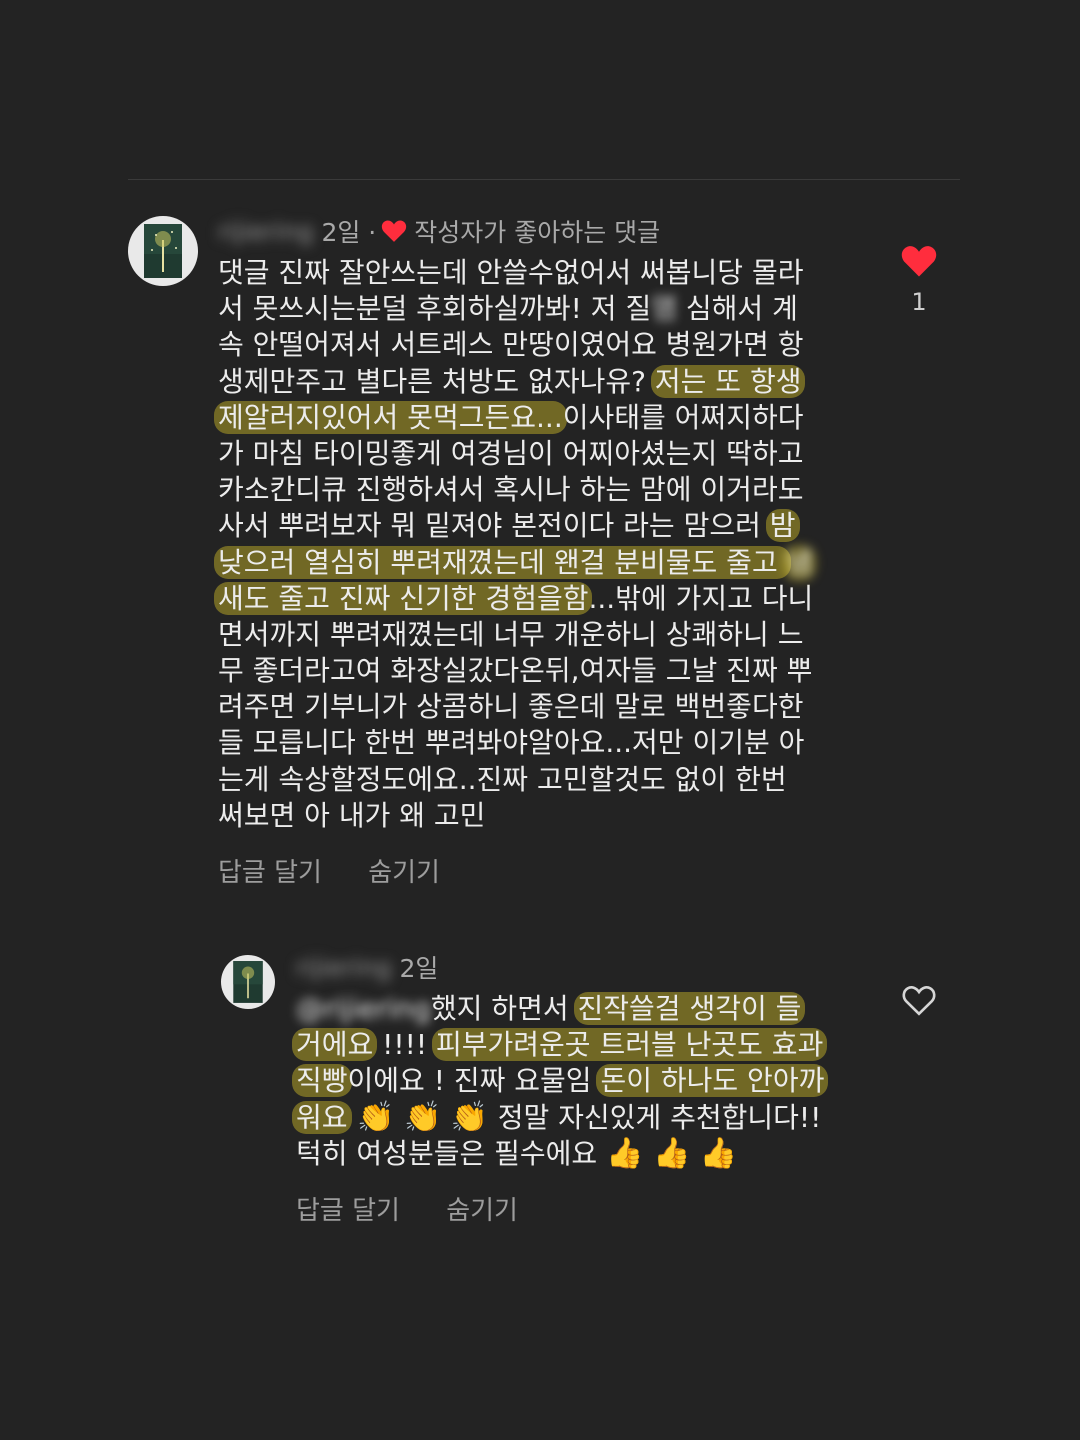 The height and width of the screenshot is (1440, 1080). What do you see at coordinates (548, 816) in the screenshot?
I see `comment-line: 써보면 아 내가 왜 고민` at bounding box center [548, 816].